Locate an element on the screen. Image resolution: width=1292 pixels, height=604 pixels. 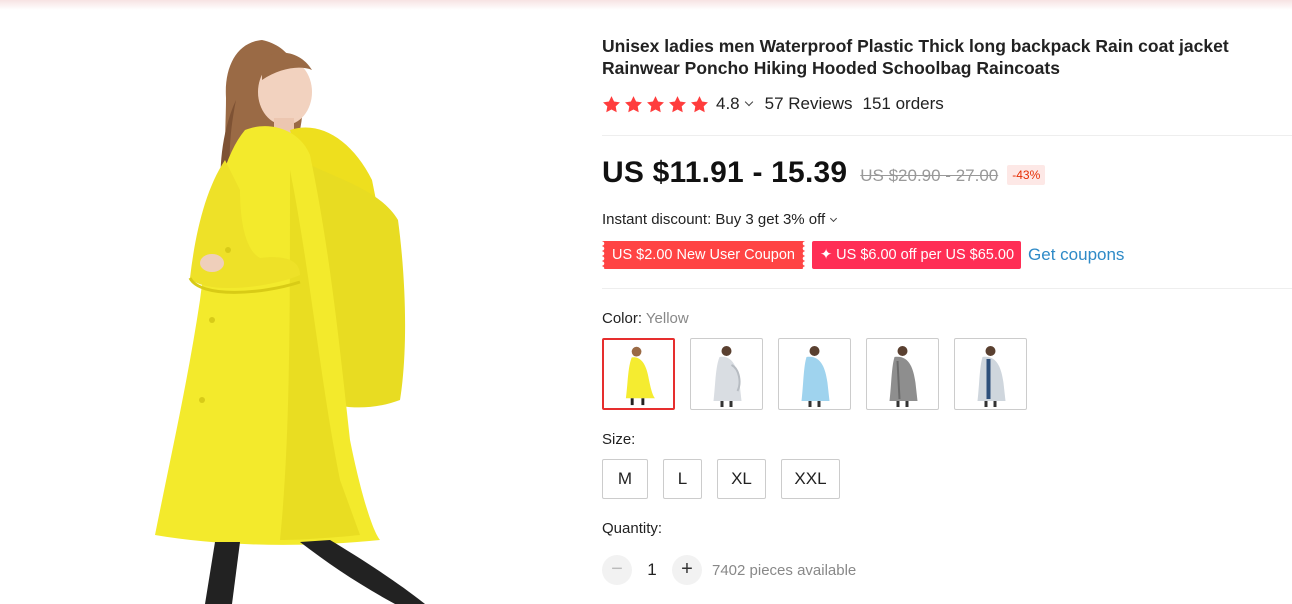
swatch-thumbnail-white is located at coordinates (991, 376).